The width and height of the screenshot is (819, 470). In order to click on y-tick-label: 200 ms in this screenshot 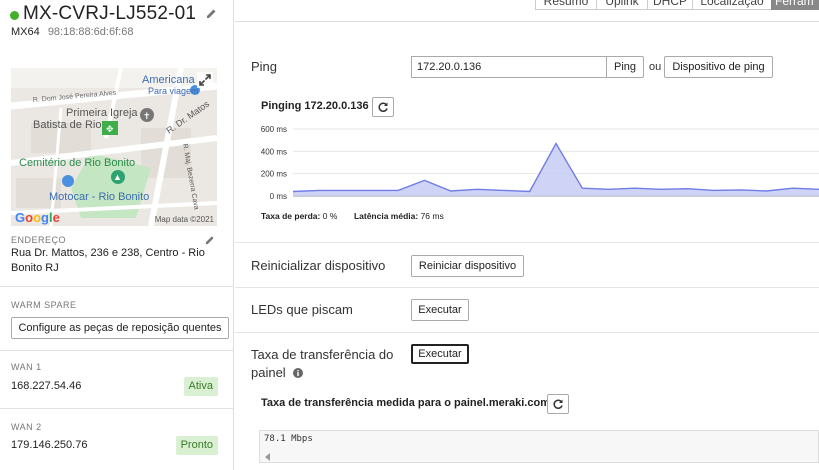, I will do `click(274, 174)`.